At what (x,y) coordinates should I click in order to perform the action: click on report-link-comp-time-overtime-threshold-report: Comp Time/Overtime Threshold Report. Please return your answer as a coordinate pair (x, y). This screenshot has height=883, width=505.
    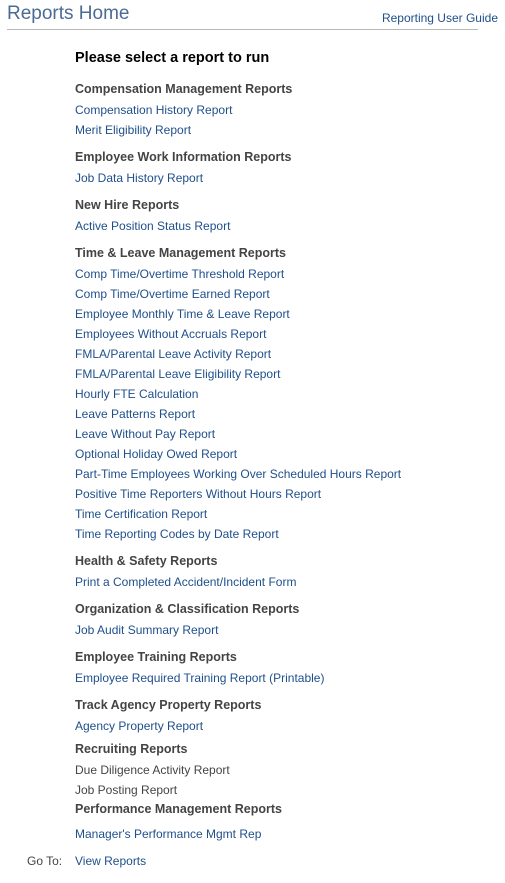
    Looking at the image, I should click on (179, 274).